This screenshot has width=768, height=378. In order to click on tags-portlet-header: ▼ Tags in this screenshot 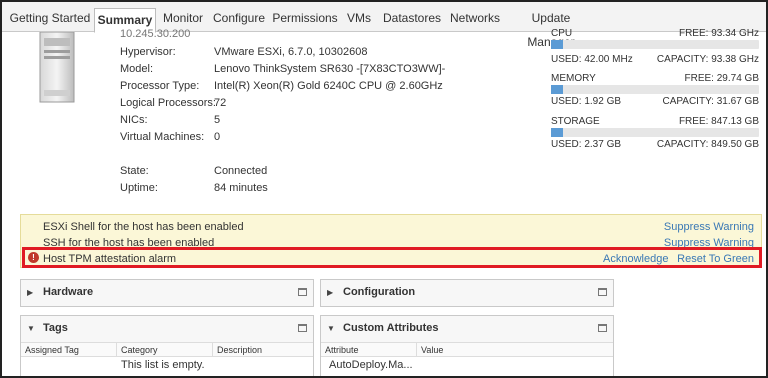, I will do `click(167, 329)`.